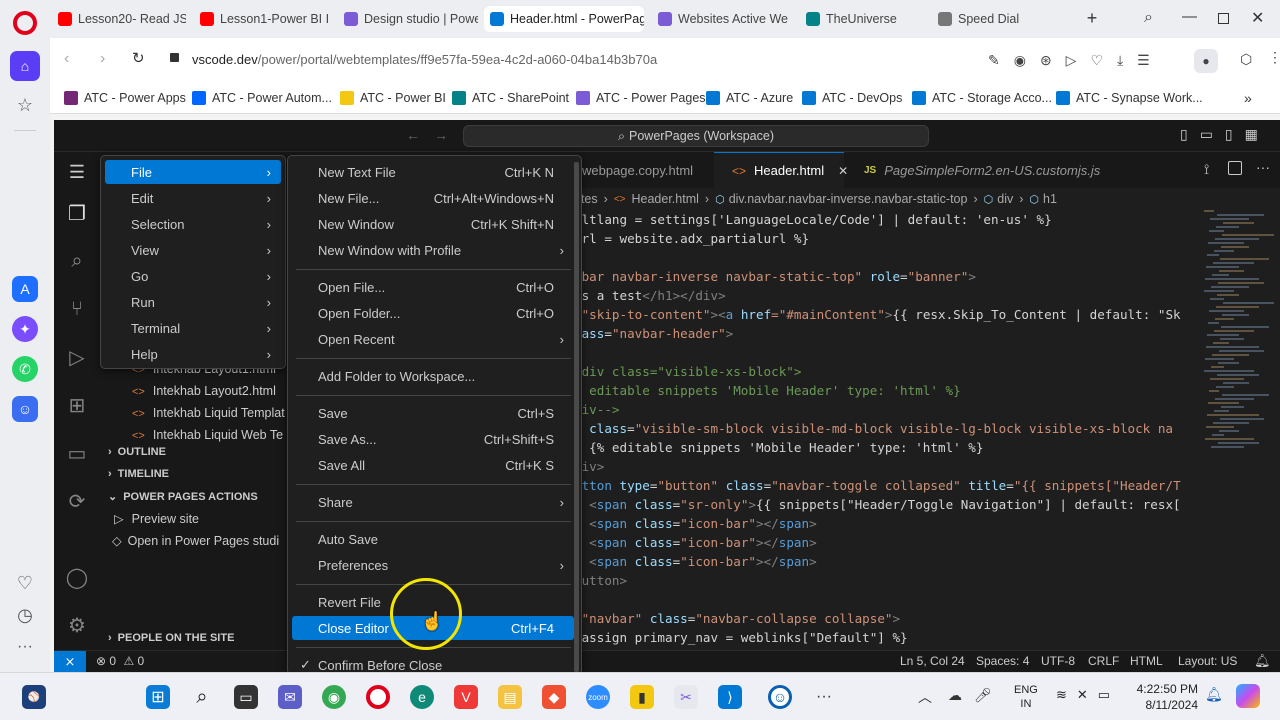  I want to click on layout-toggle-icons: ▯▭▯▦, so click(1225, 134).